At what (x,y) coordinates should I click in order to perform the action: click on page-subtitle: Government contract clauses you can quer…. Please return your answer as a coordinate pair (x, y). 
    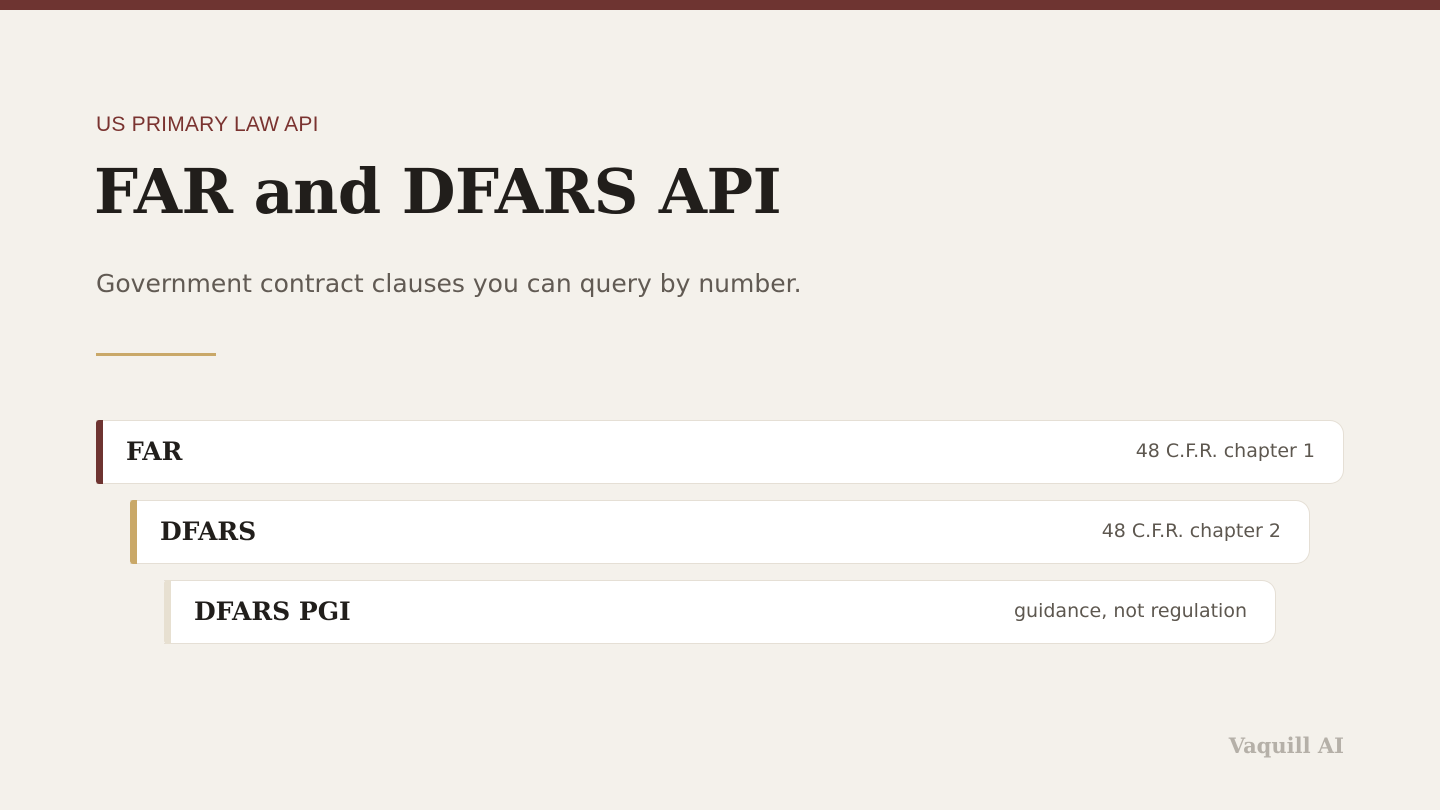
    Looking at the image, I should click on (449, 283).